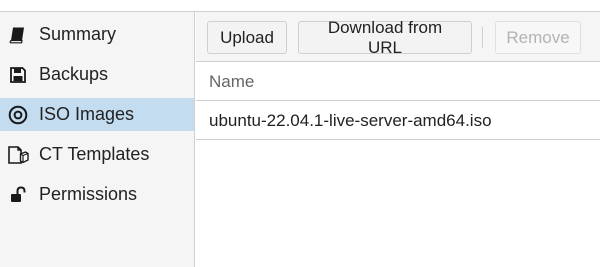  I want to click on upload-button: Upload, so click(247, 37).